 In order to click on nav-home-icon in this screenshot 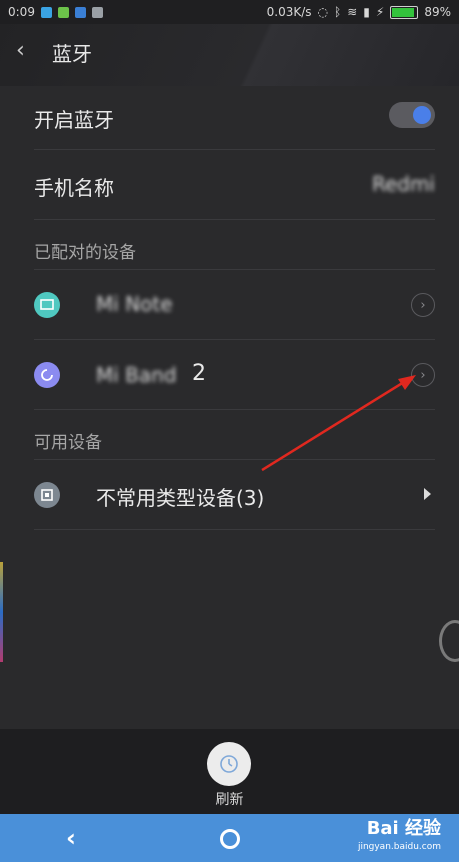, I will do `click(230, 839)`.